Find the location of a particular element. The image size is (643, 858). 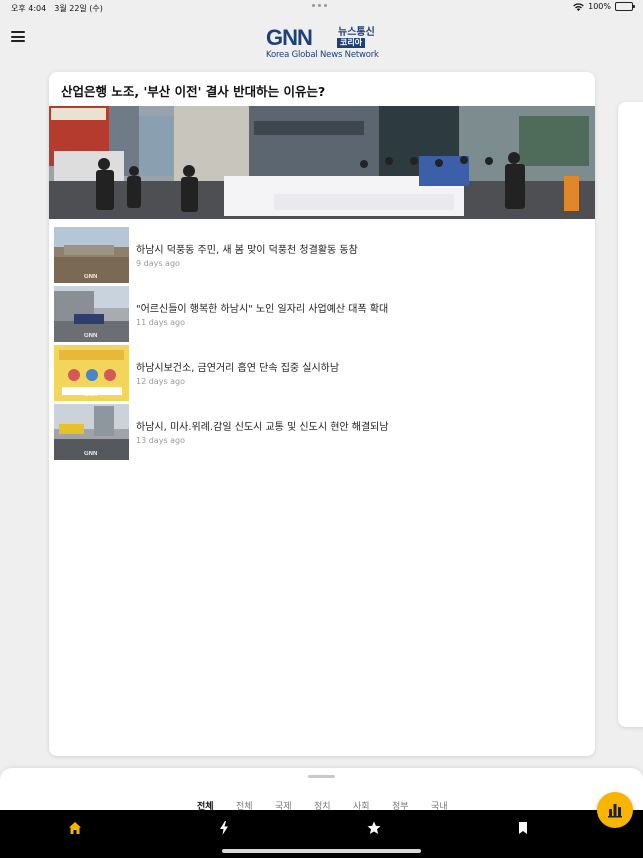

multitasking-dots is located at coordinates (319, 5).